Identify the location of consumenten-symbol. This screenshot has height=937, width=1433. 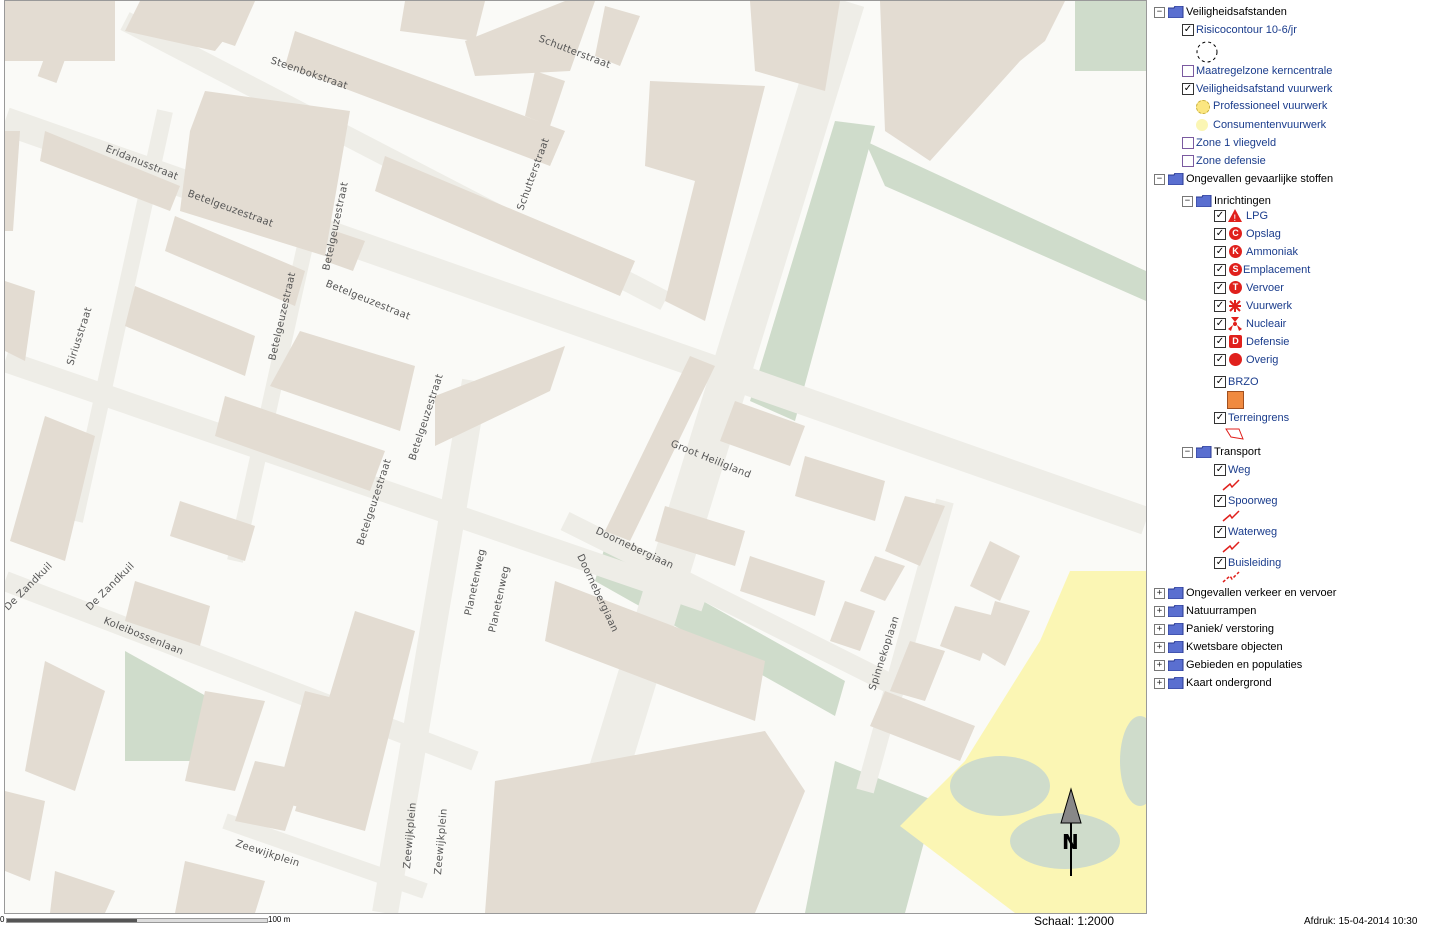
(1202, 125).